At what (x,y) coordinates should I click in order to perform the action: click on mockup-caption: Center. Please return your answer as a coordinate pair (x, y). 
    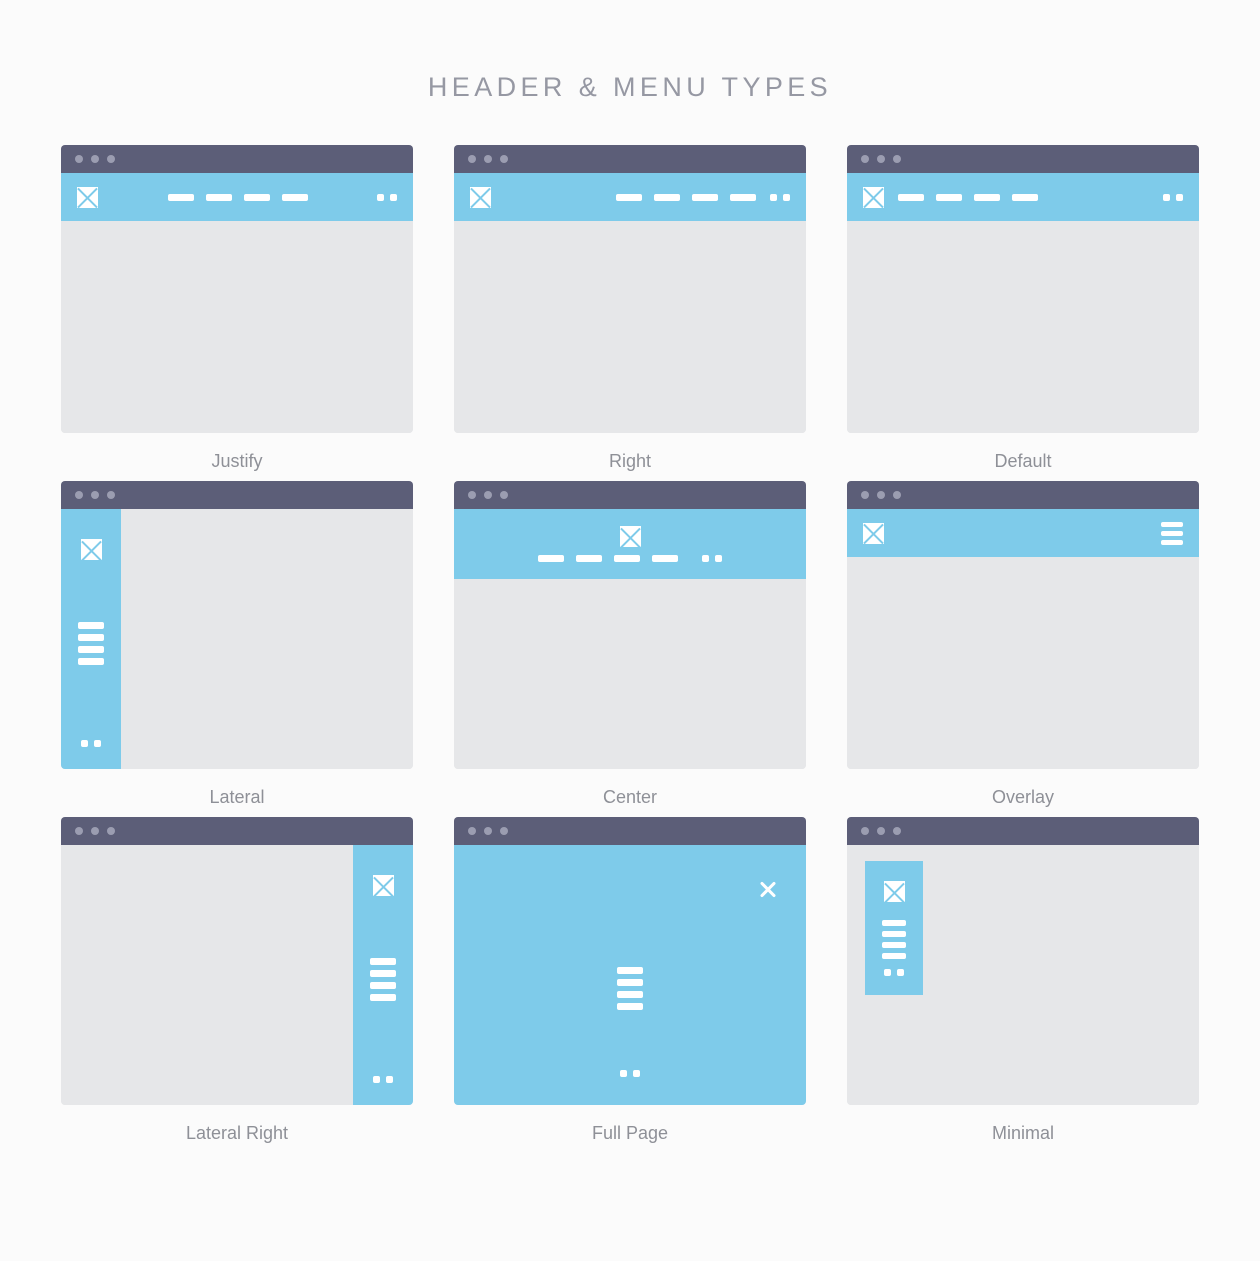
    Looking at the image, I should click on (630, 797).